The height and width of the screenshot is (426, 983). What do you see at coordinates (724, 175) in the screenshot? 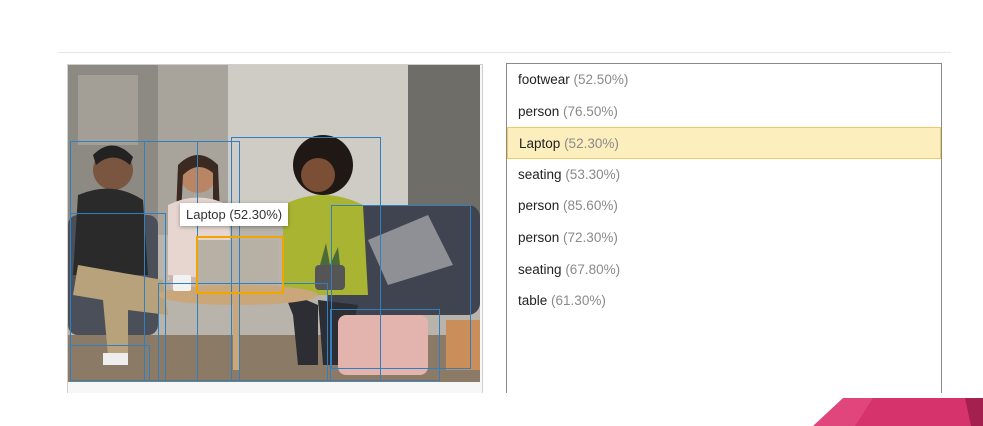
I see `detection-item: seating (53.30%)` at bounding box center [724, 175].